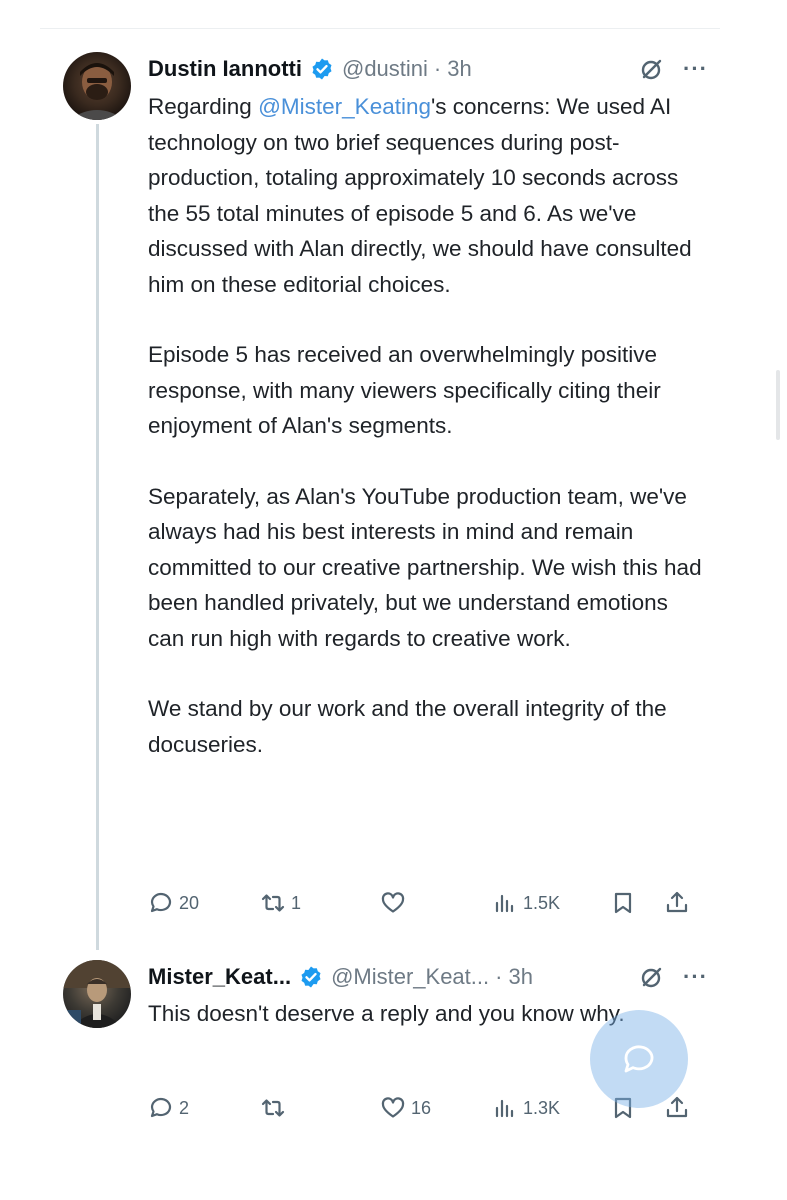 The image size is (787, 1200). I want to click on retweet-count: 1, so click(296, 902).